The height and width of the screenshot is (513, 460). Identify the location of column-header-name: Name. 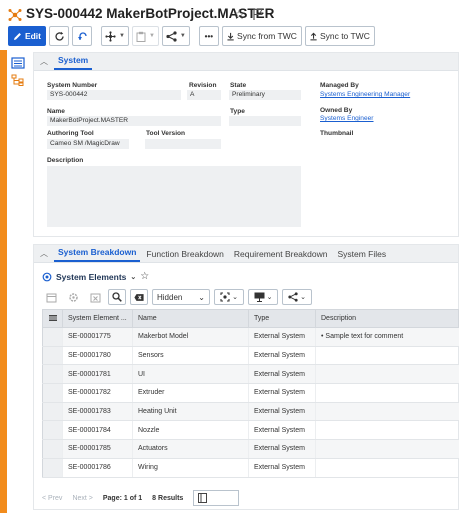
(190, 318).